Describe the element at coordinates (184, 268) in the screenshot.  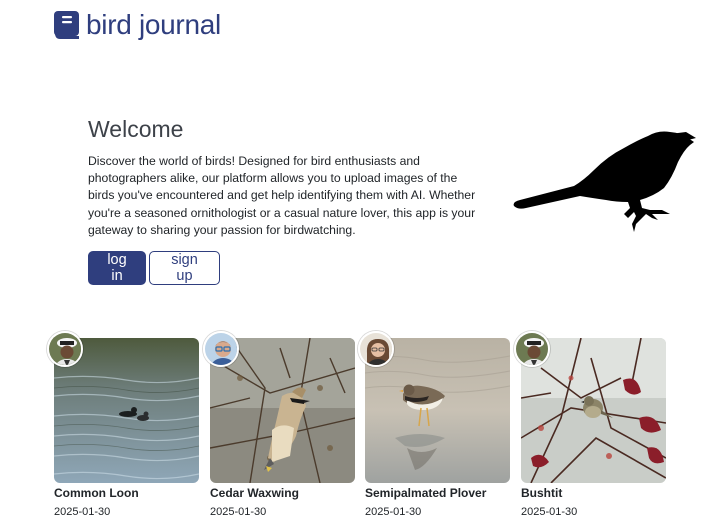
I see `signup-button: sign up` at that location.